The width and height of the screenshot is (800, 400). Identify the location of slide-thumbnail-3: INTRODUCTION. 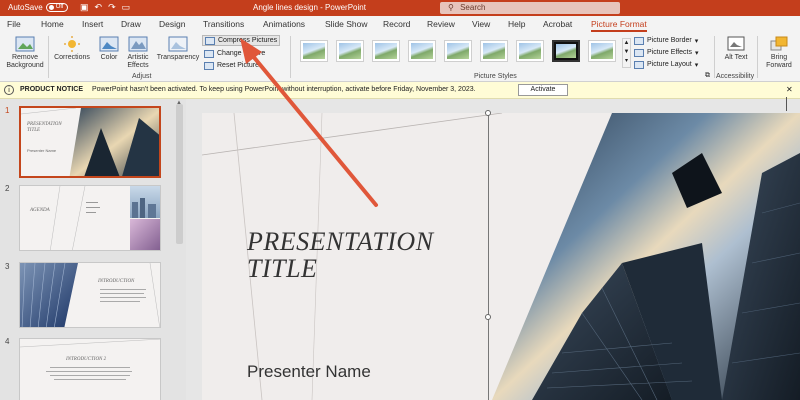
(90, 295).